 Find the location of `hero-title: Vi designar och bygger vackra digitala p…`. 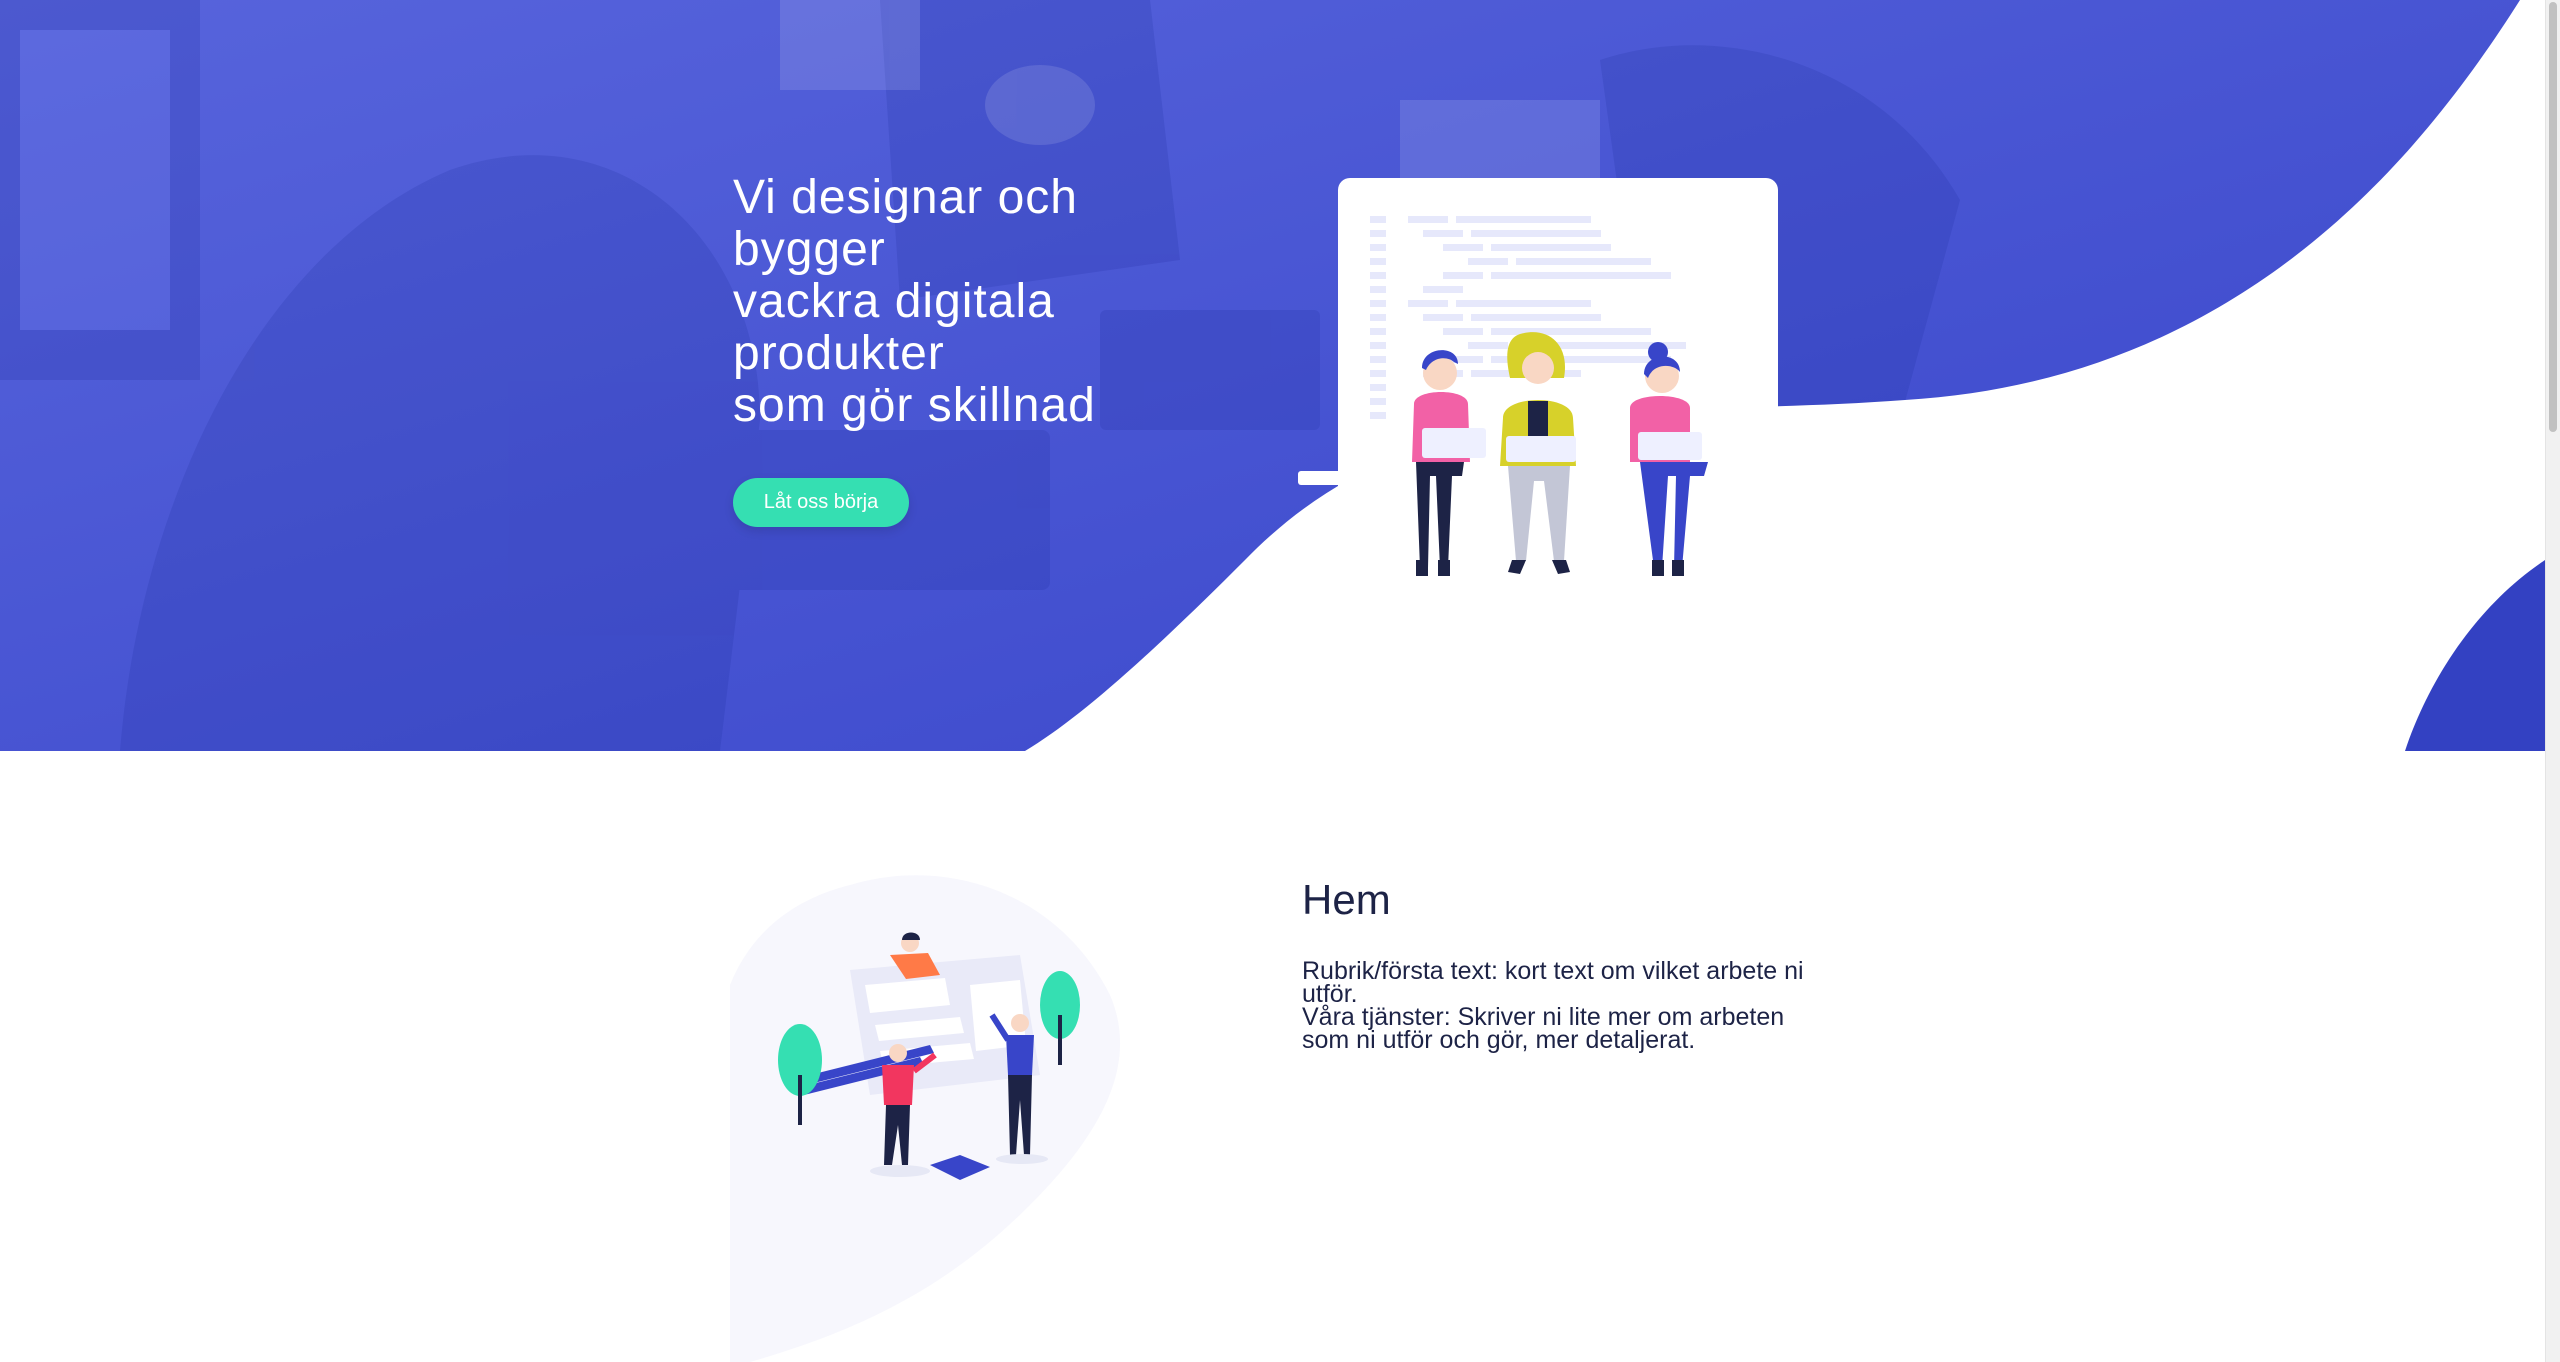

hero-title: Vi designar och bygger vackra digitala p… is located at coordinates (1013, 302).